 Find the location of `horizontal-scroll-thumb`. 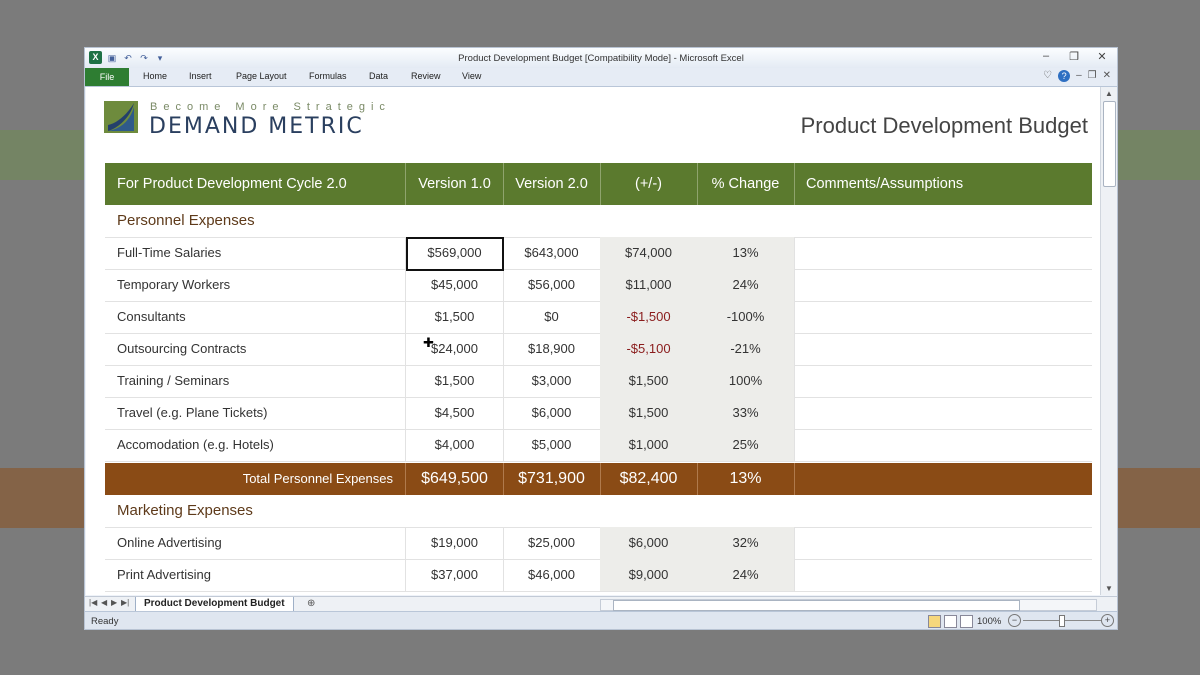

horizontal-scroll-thumb is located at coordinates (816, 605).